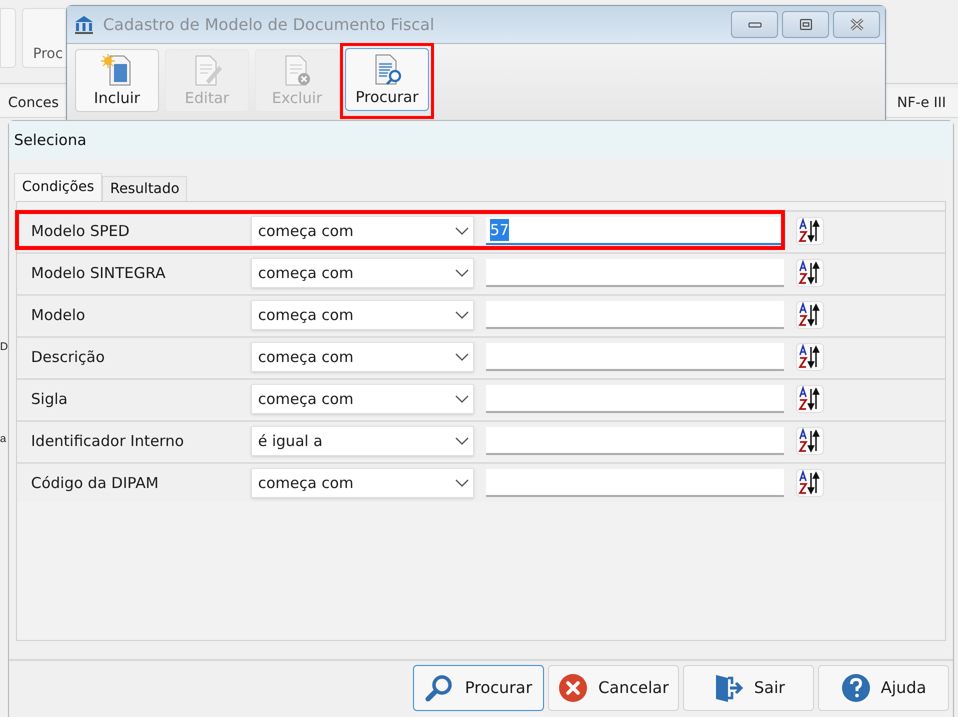 The width and height of the screenshot is (958, 717). What do you see at coordinates (80, 231) in the screenshot?
I see `field-label: Modelo SPED` at bounding box center [80, 231].